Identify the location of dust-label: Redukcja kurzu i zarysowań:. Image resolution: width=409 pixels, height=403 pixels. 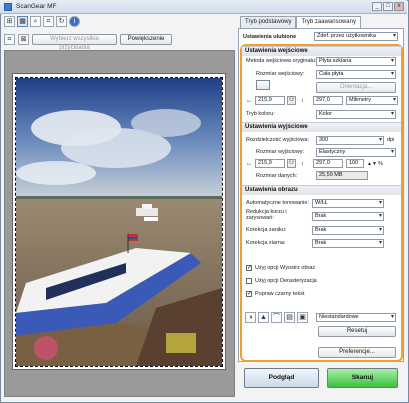
(266, 215).